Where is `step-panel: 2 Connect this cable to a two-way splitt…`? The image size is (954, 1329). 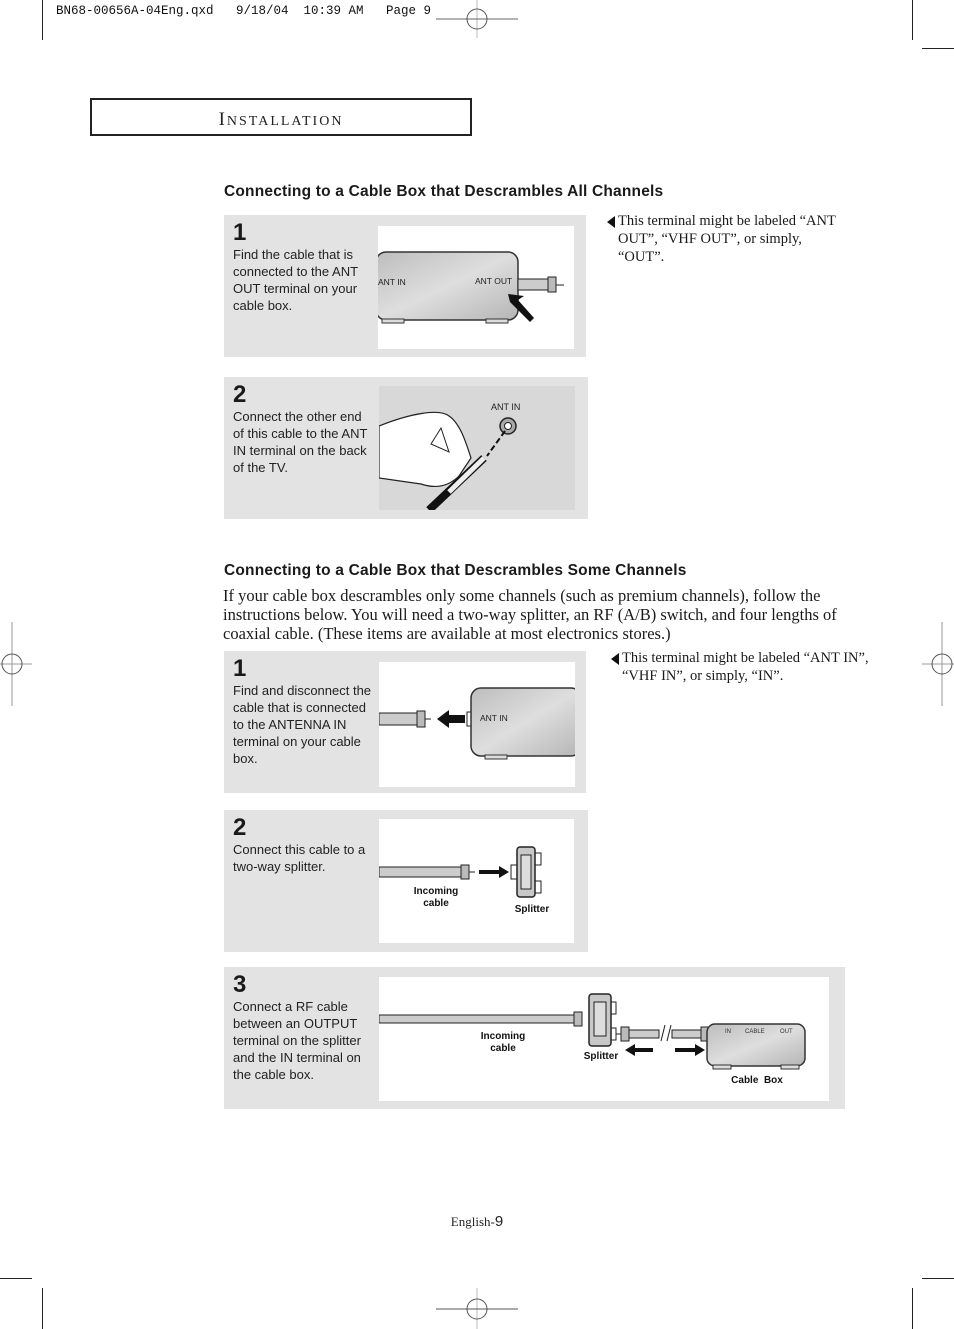
step-panel: 2 Connect this cable to a two-way splitt… is located at coordinates (406, 881).